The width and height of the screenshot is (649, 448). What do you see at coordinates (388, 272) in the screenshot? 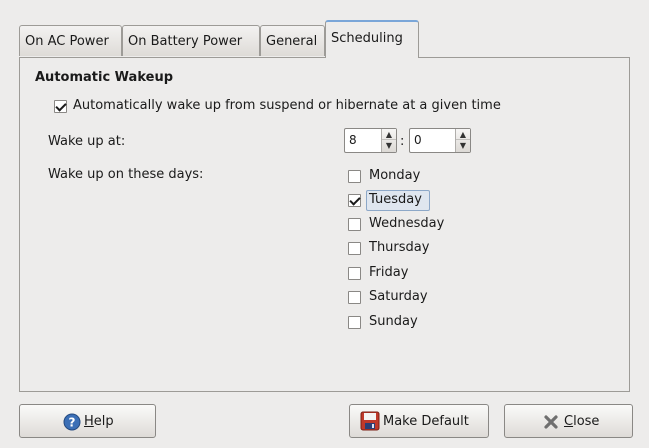
I see `day-label-friday: Friday` at bounding box center [388, 272].